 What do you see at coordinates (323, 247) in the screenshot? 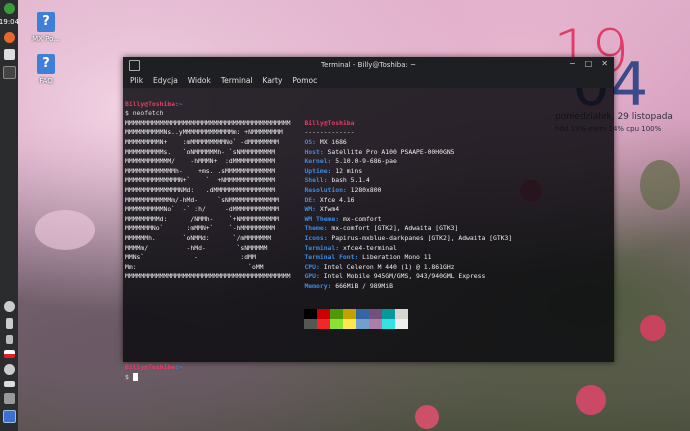
I see `info-key: Terminal:` at bounding box center [323, 247].